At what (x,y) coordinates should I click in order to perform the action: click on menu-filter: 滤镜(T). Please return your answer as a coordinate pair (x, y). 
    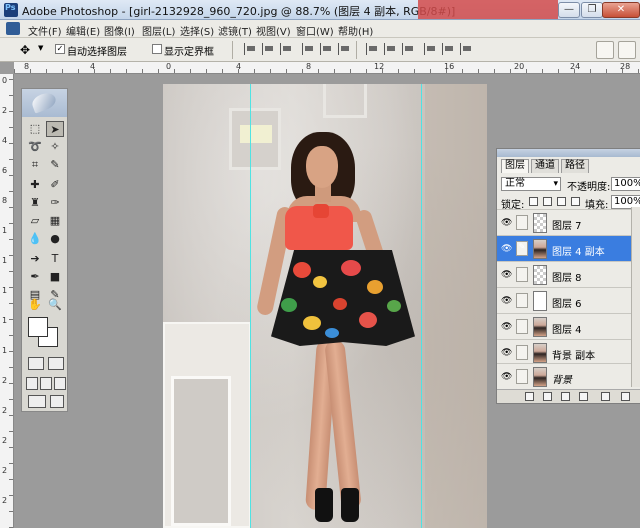
    Looking at the image, I should click on (235, 30).